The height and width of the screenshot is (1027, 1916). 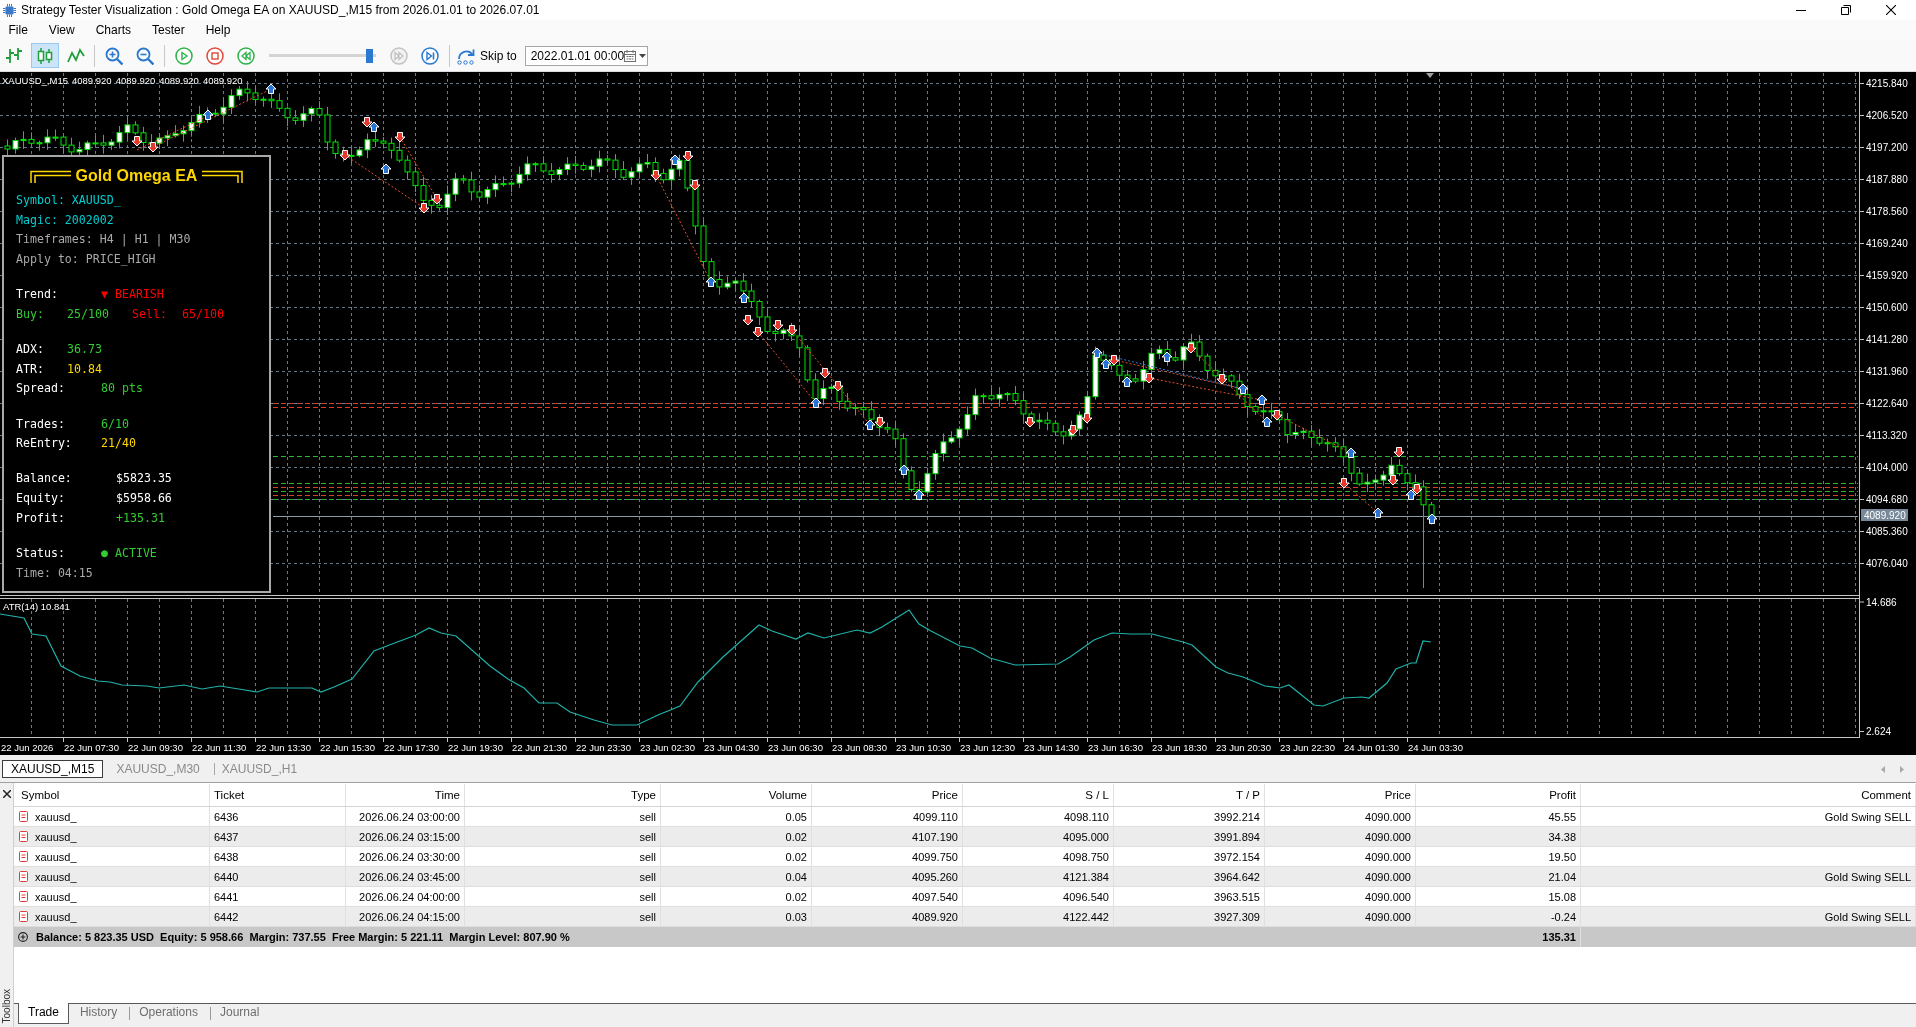 I want to click on table-cell: 2026.06.24 03:30:00, so click(x=405, y=856).